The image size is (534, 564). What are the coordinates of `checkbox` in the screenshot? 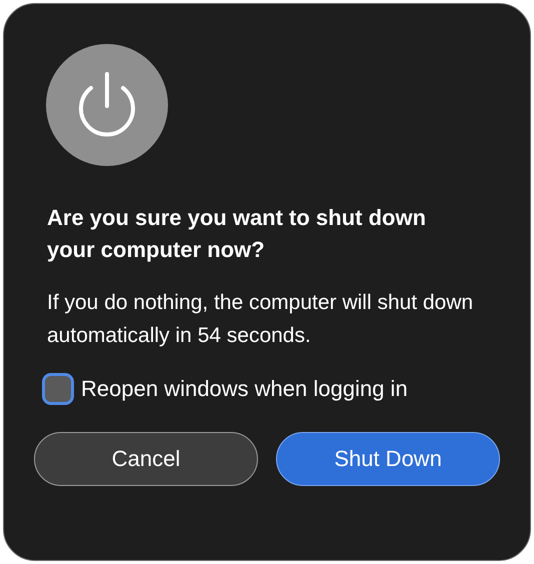 It's located at (58, 389).